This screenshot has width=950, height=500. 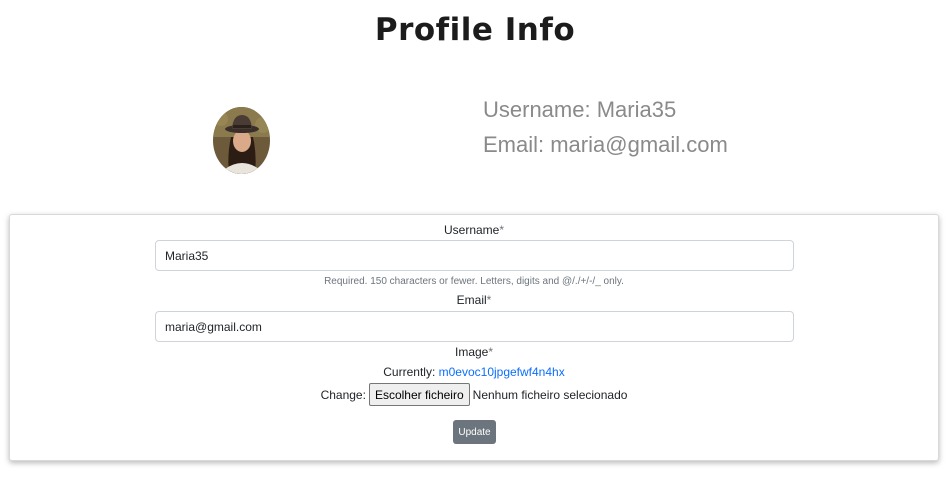 I want to click on profile-photo-icon, so click(x=241, y=140).